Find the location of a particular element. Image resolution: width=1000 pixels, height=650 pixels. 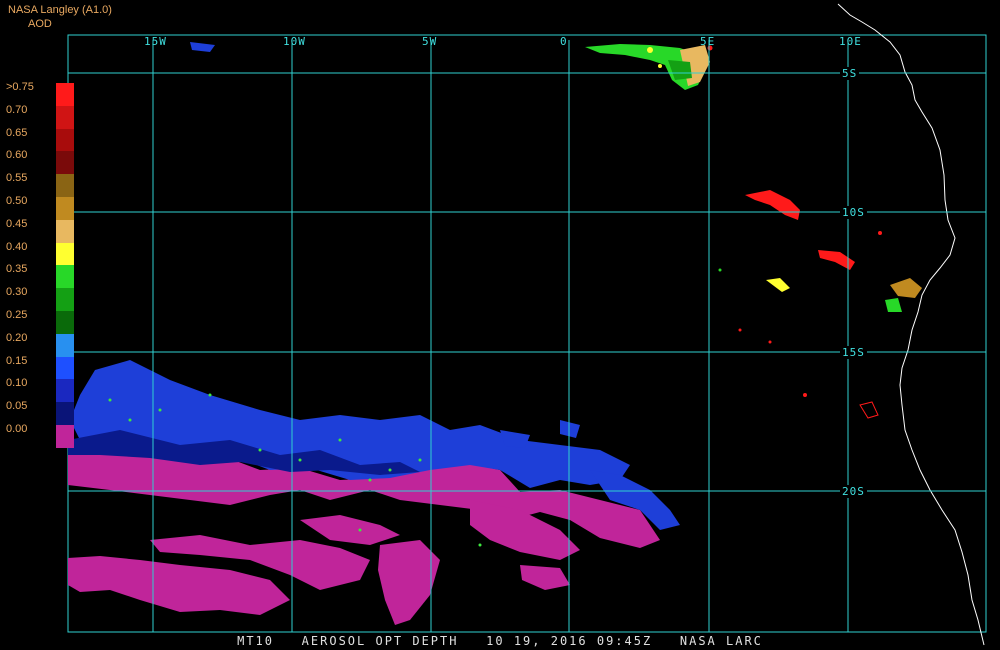

longitude-tick-label: 5W is located at coordinates (430, 41).